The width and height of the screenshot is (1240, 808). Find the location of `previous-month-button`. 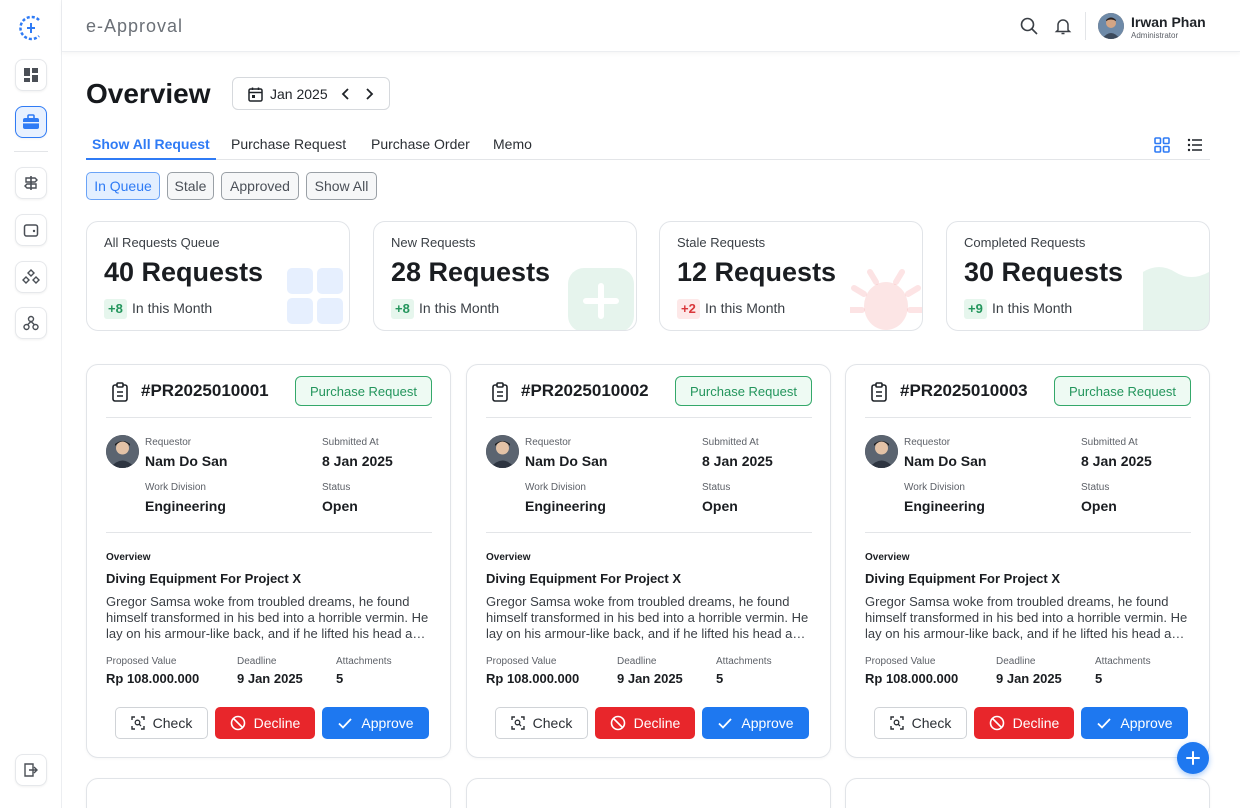

previous-month-button is located at coordinates (346, 94).